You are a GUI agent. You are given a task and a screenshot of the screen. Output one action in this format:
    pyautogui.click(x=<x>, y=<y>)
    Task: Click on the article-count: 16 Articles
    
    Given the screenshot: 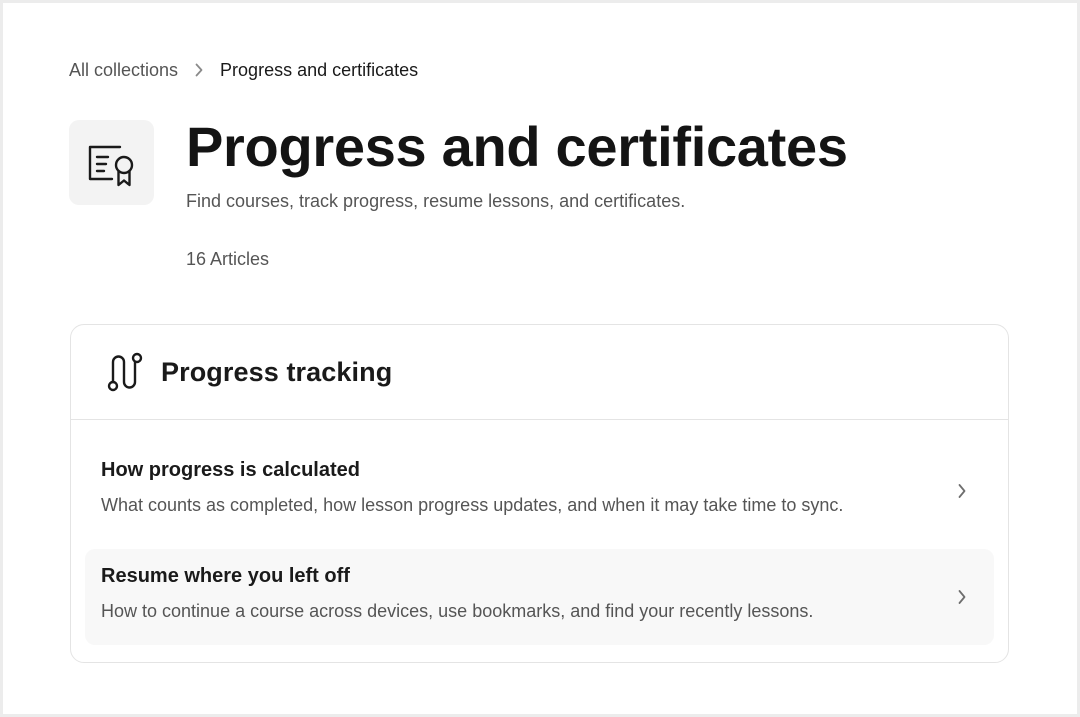 What is the action you would take?
    pyautogui.click(x=228, y=259)
    